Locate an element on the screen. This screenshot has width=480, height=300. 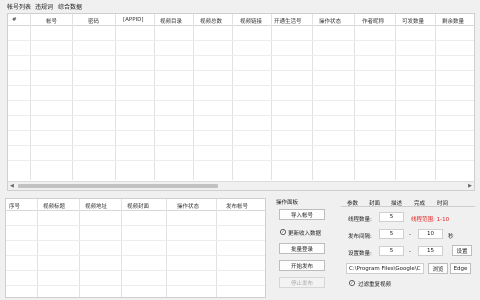
col-video-url: 视频地址 is located at coordinates (96, 207).